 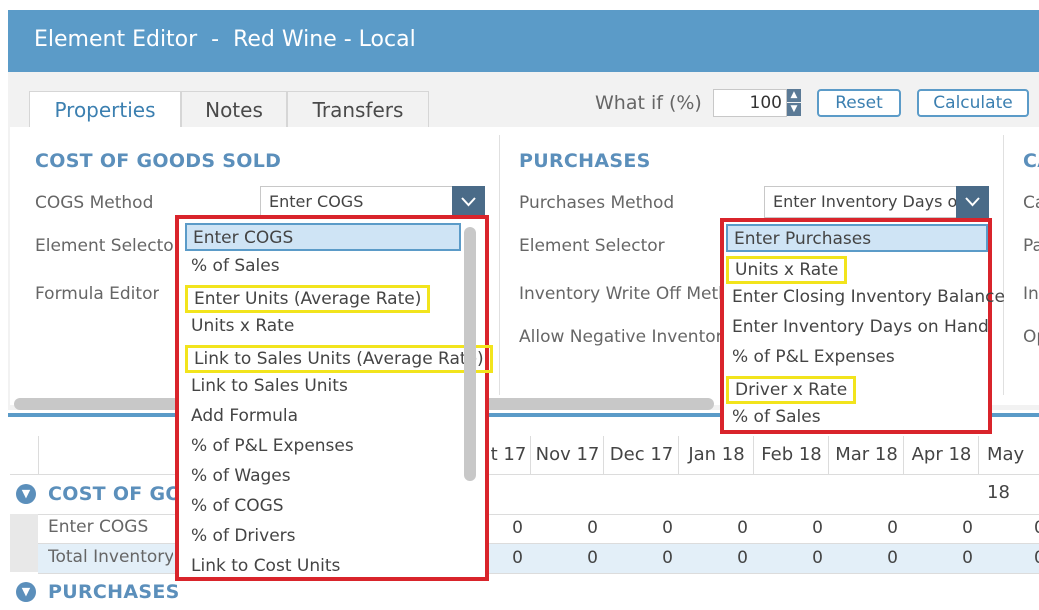 I want to click on what-if-label: What if (%), so click(x=648, y=103).